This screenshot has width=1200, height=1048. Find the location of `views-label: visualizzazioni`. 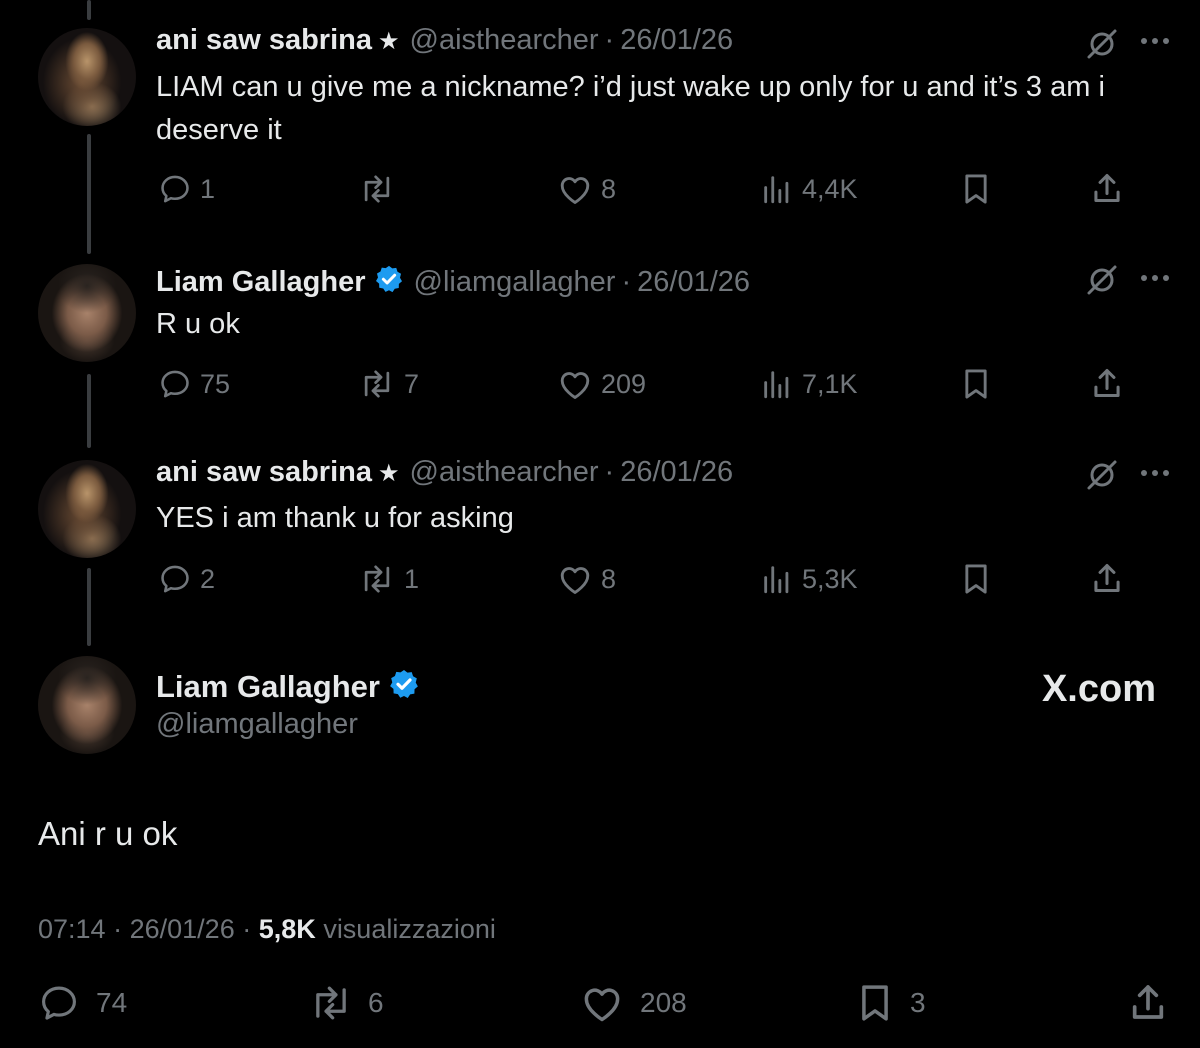

views-label: visualizzazioni is located at coordinates (409, 929).